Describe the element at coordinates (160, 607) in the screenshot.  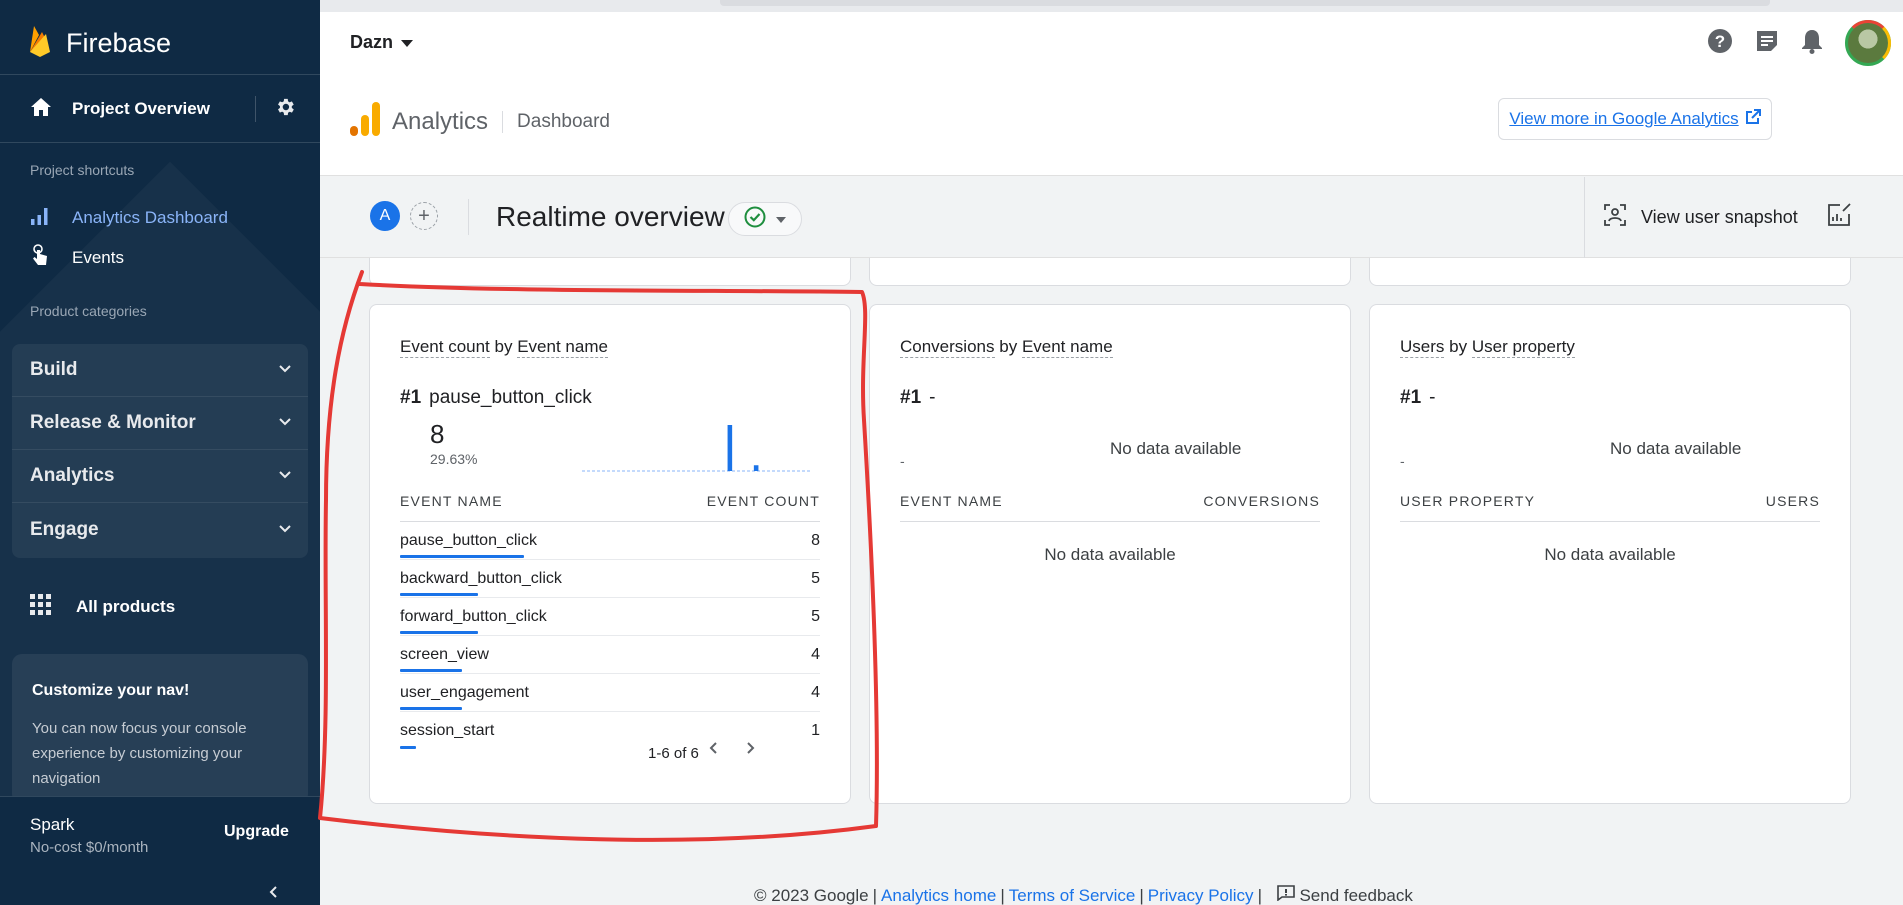
I see `all-products-link: All products` at that location.